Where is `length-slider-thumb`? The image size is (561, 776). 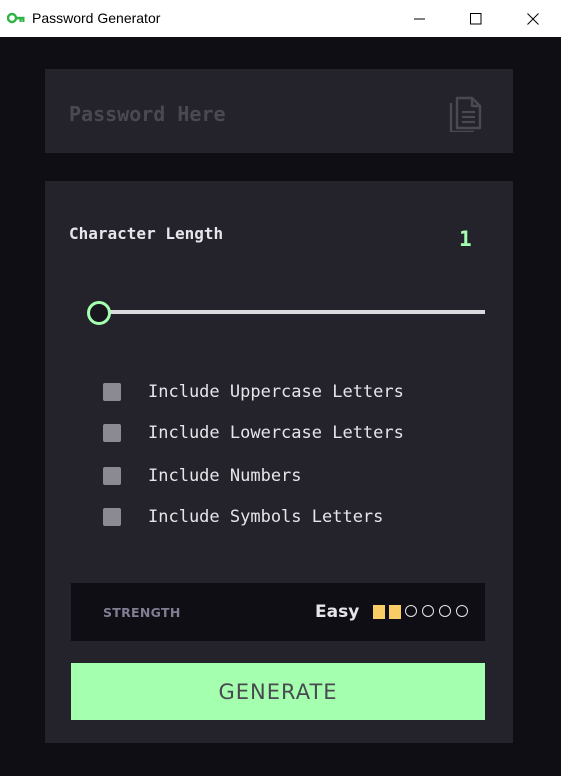 length-slider-thumb is located at coordinates (99, 313).